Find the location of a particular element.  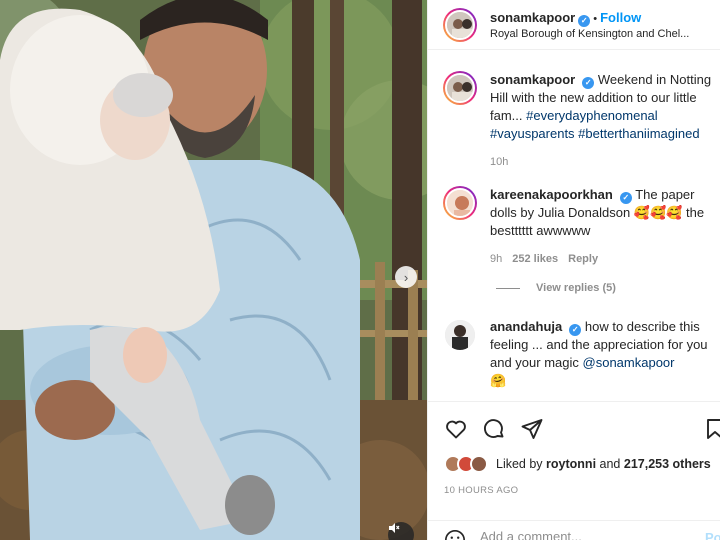

emoji-icon is located at coordinates (455, 534).